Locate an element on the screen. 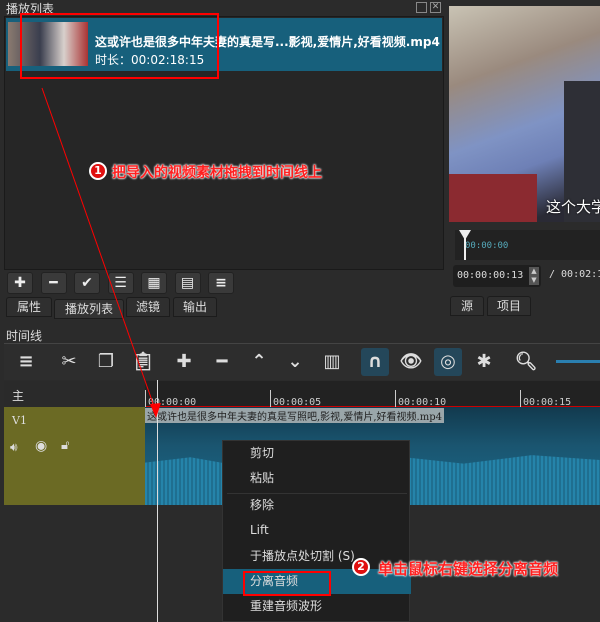  step2-badge: 2 is located at coordinates (361, 567).